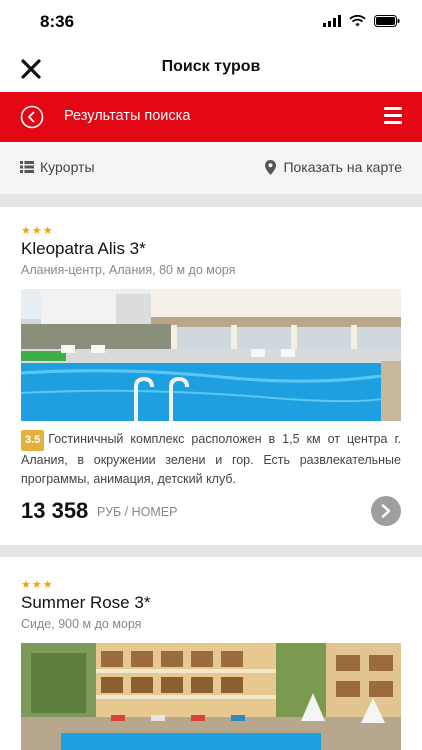 The width and height of the screenshot is (422, 750). What do you see at coordinates (211, 22) in the screenshot?
I see `status-bar: 8:36` at bounding box center [211, 22].